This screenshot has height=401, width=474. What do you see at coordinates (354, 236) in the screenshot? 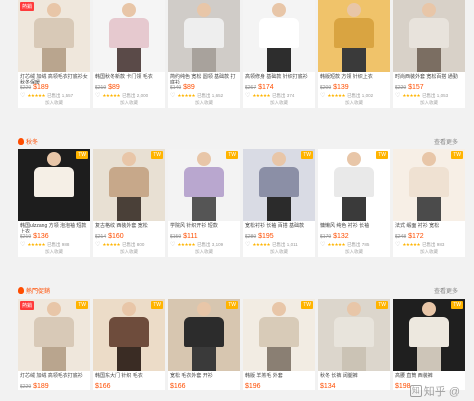
I see `price-row: $179 $132` at bounding box center [354, 236].